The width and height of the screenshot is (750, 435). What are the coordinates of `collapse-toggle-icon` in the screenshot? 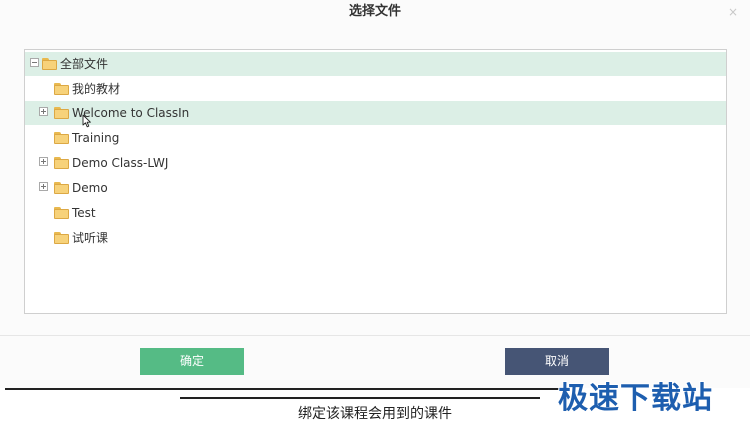 It's located at (34, 62).